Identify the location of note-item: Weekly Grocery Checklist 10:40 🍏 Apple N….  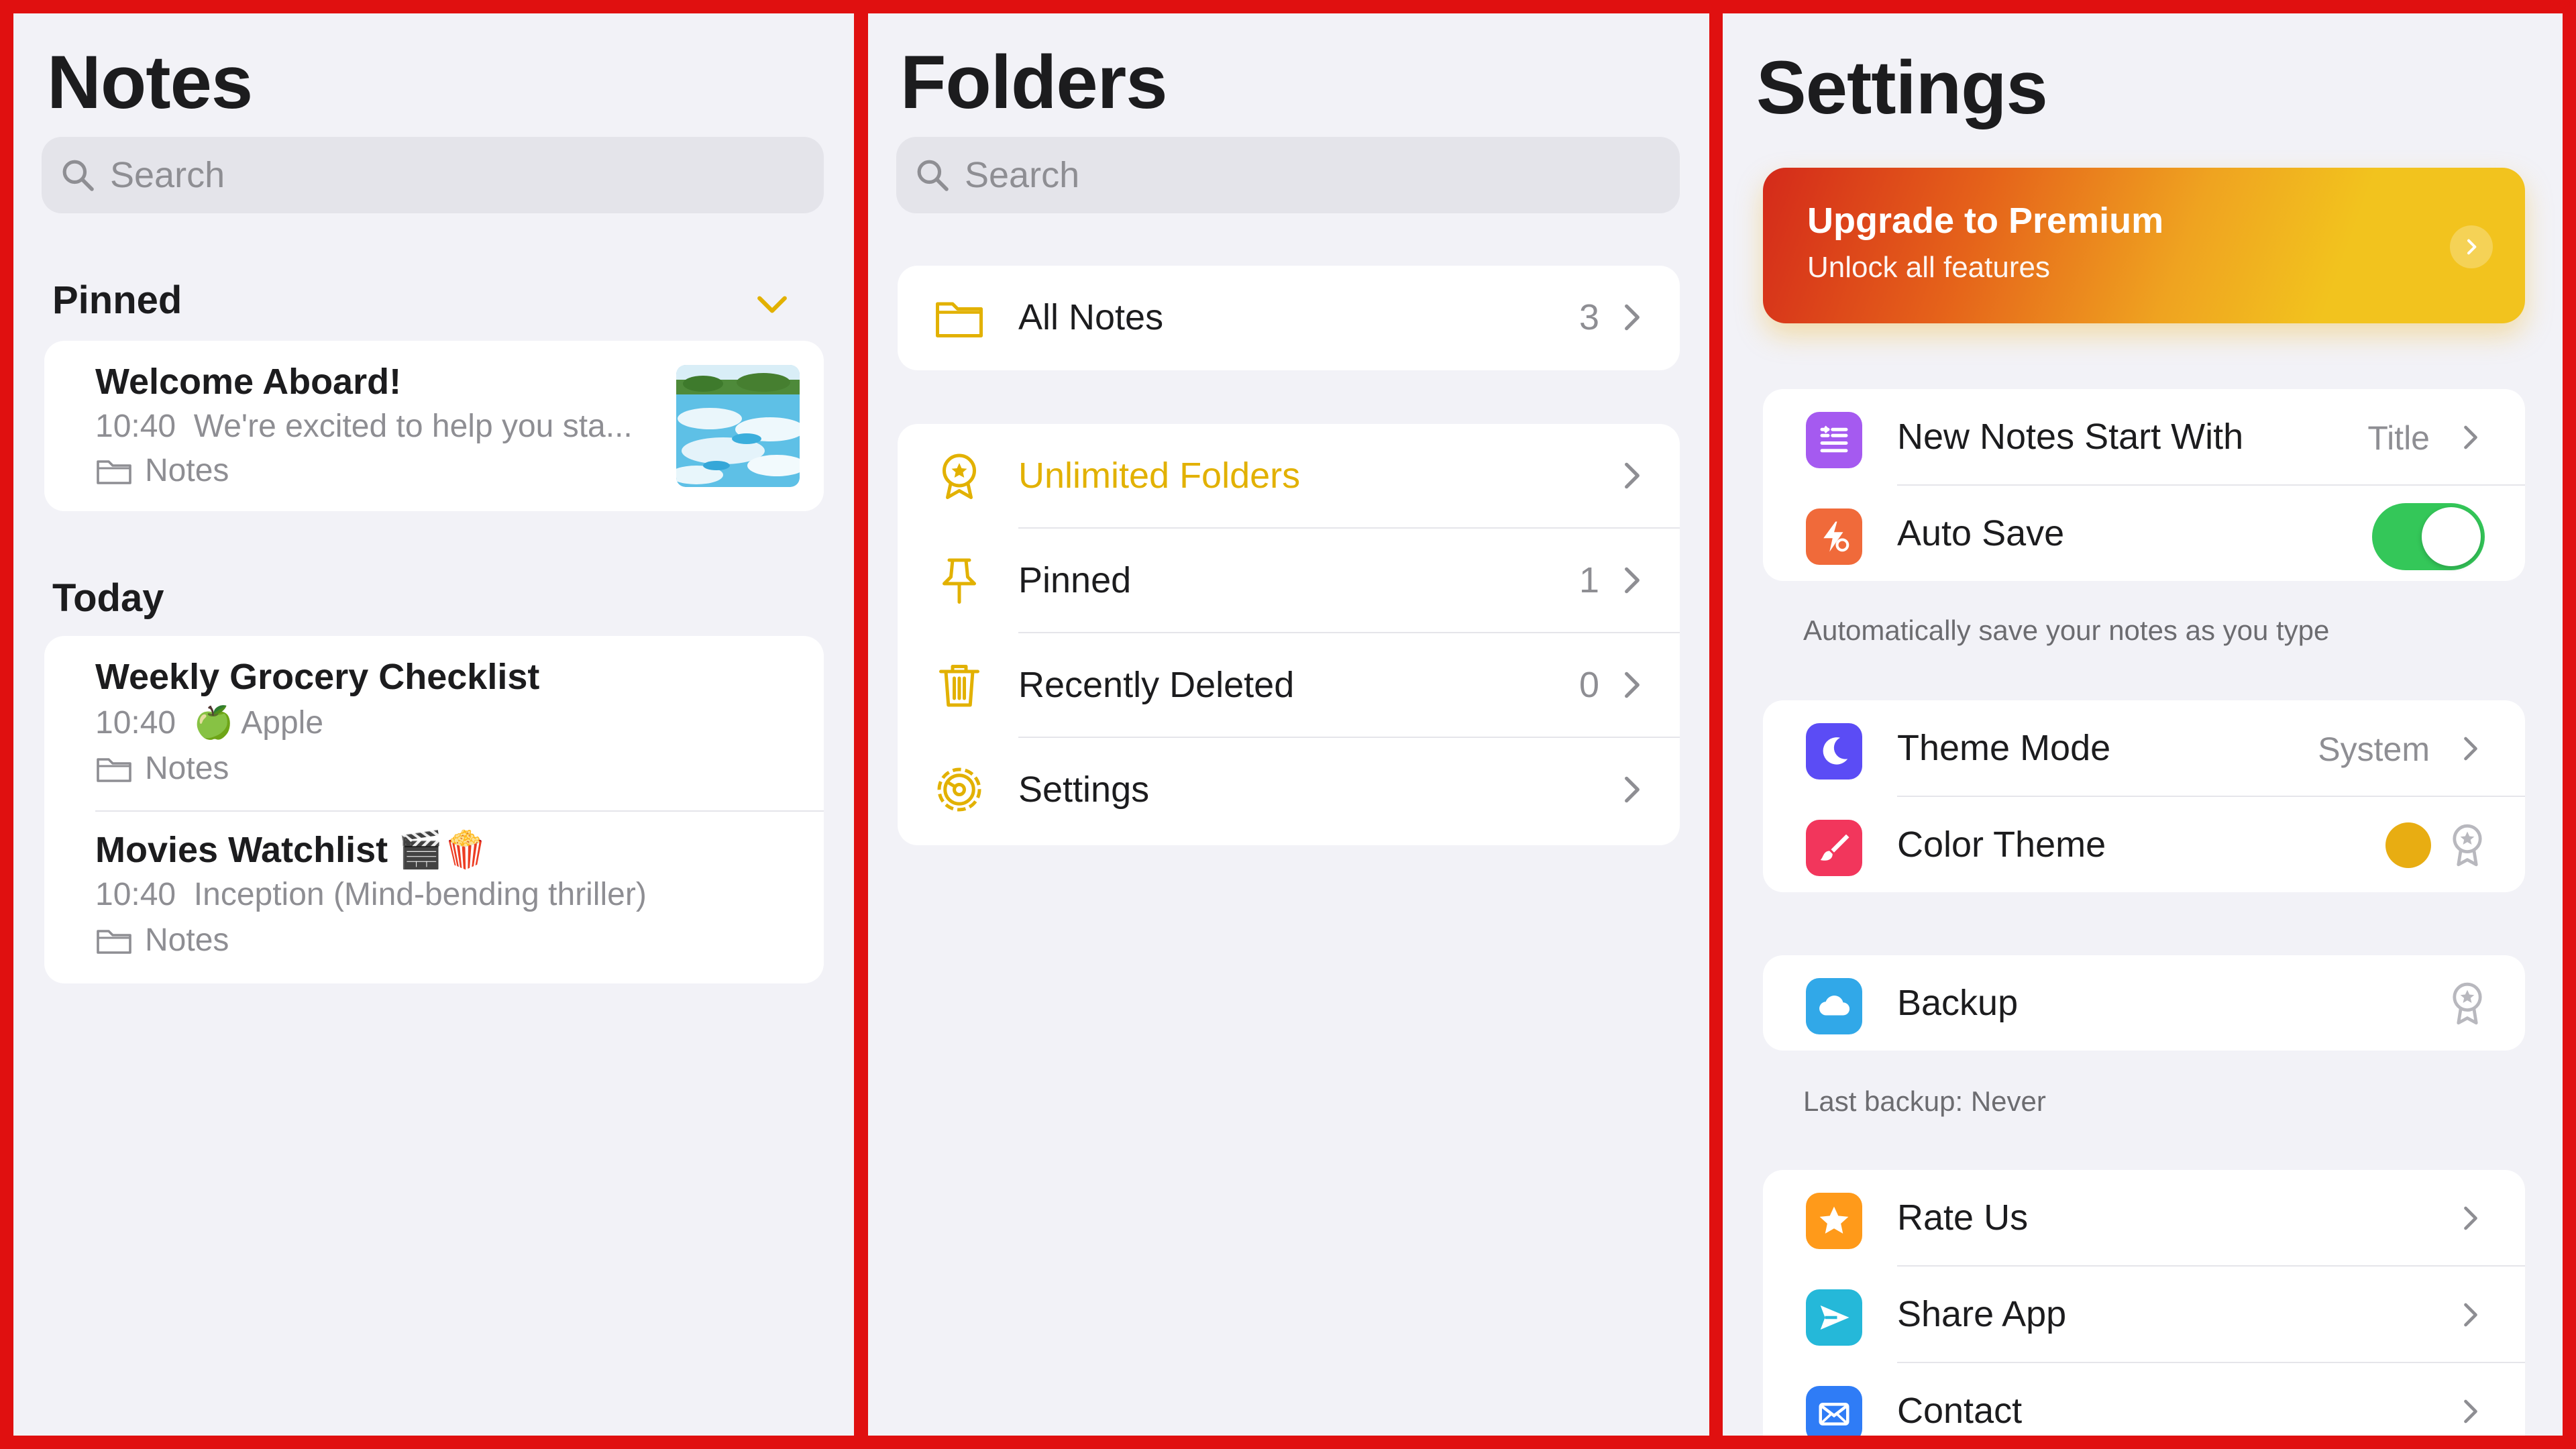
(434, 723).